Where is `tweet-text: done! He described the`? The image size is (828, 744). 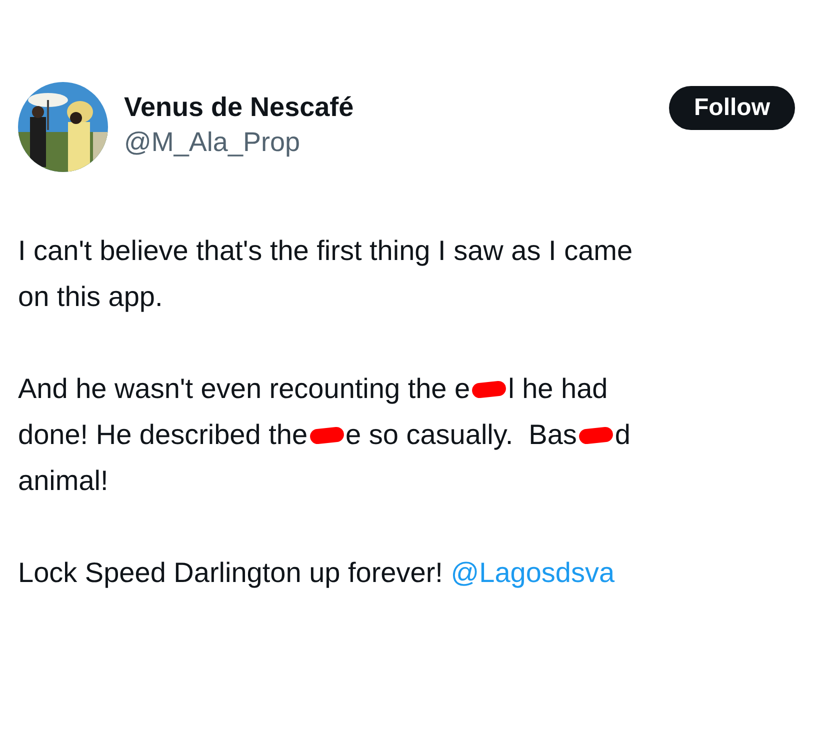 tweet-text: done! He described the is located at coordinates (163, 435).